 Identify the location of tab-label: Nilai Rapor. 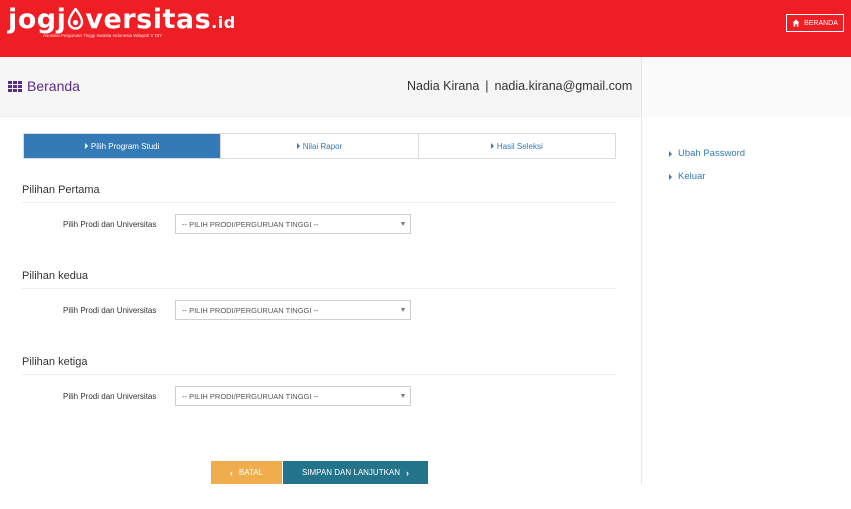
(322, 146).